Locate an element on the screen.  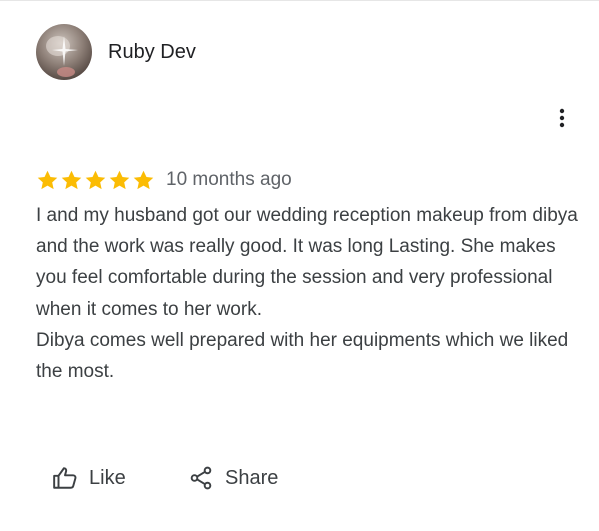
avatar is located at coordinates (64, 52).